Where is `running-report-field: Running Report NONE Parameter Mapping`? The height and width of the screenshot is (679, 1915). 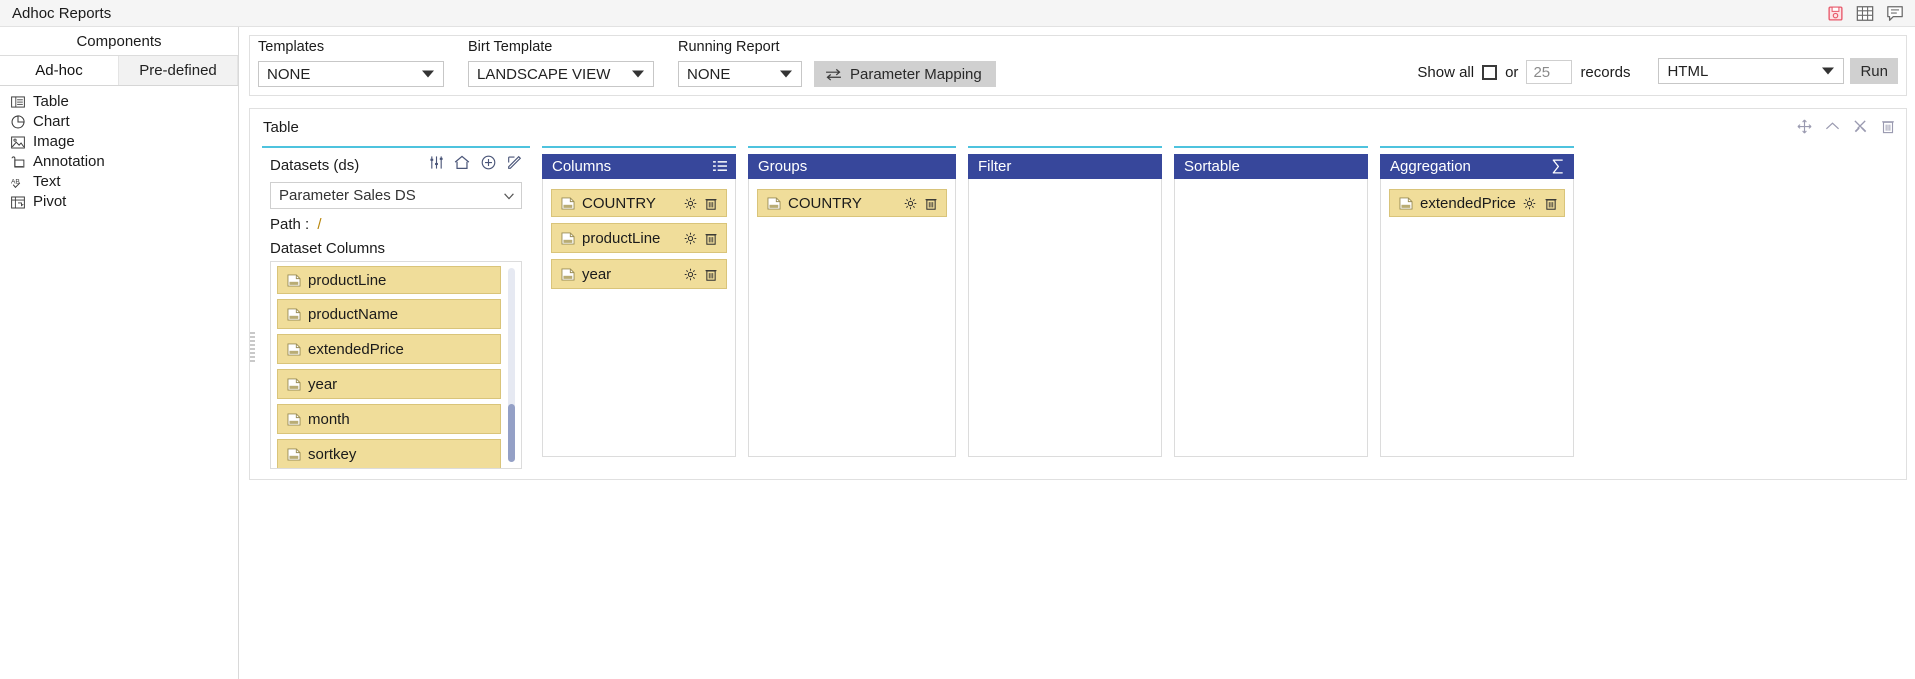
running-report-field: Running Report NONE Parameter Mapping is located at coordinates (837, 63).